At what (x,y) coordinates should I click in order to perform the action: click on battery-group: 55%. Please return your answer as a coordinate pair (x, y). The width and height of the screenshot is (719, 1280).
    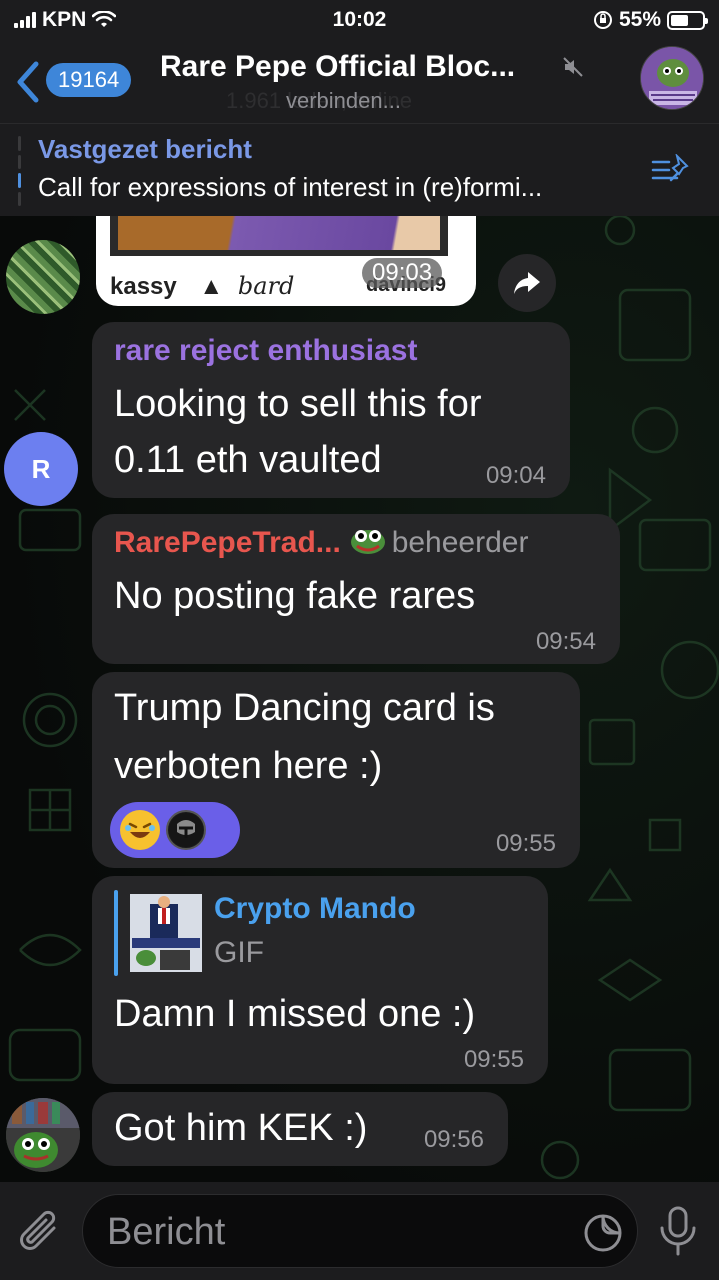
    Looking at the image, I should click on (650, 20).